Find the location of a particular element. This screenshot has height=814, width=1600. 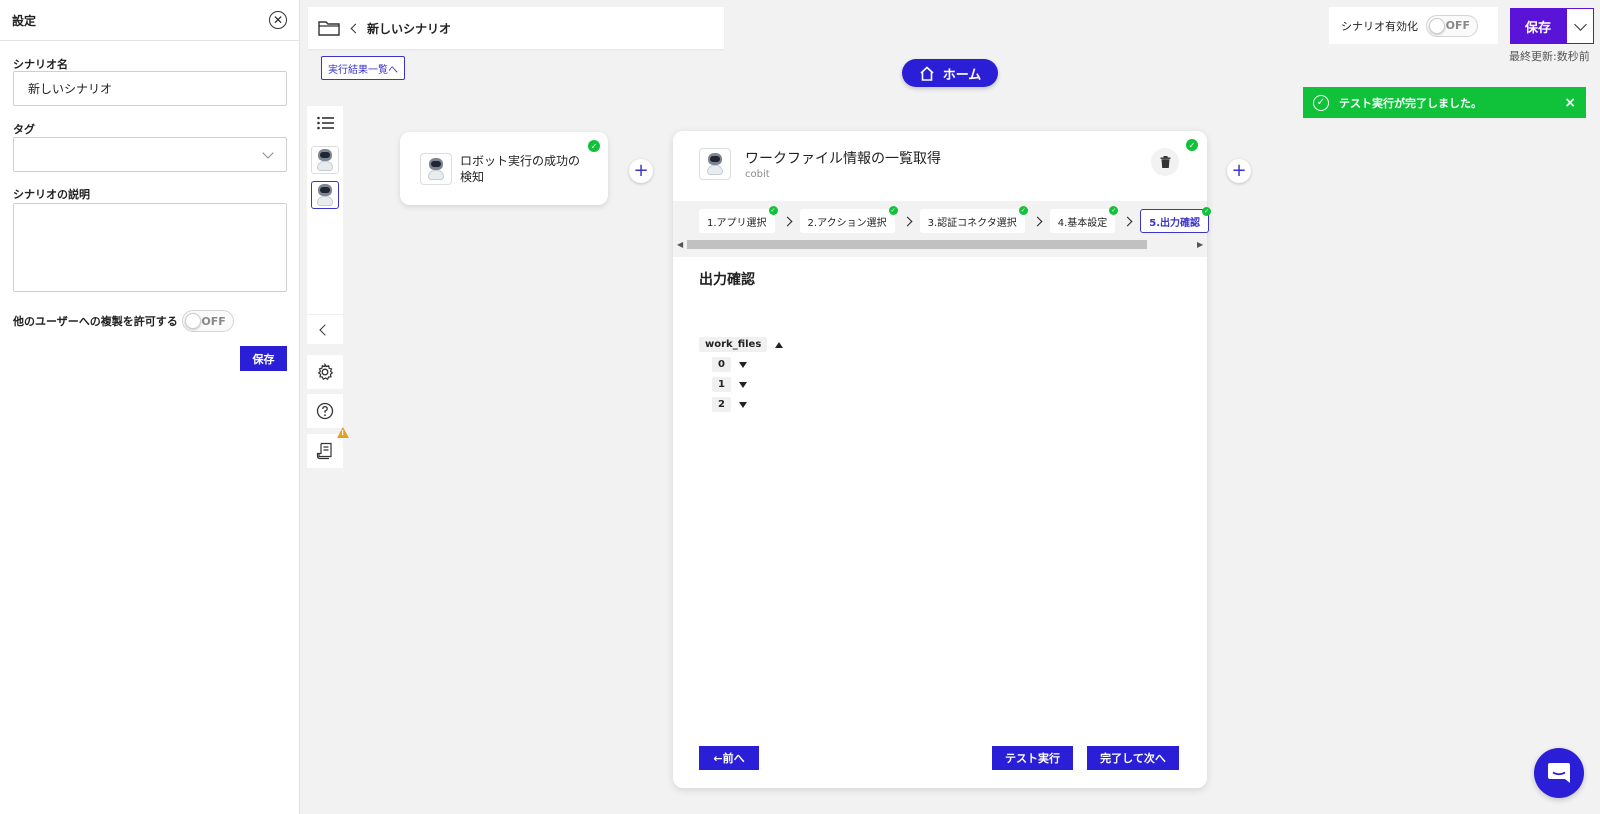

step-label: 1.アプリ選択 is located at coordinates (737, 223).